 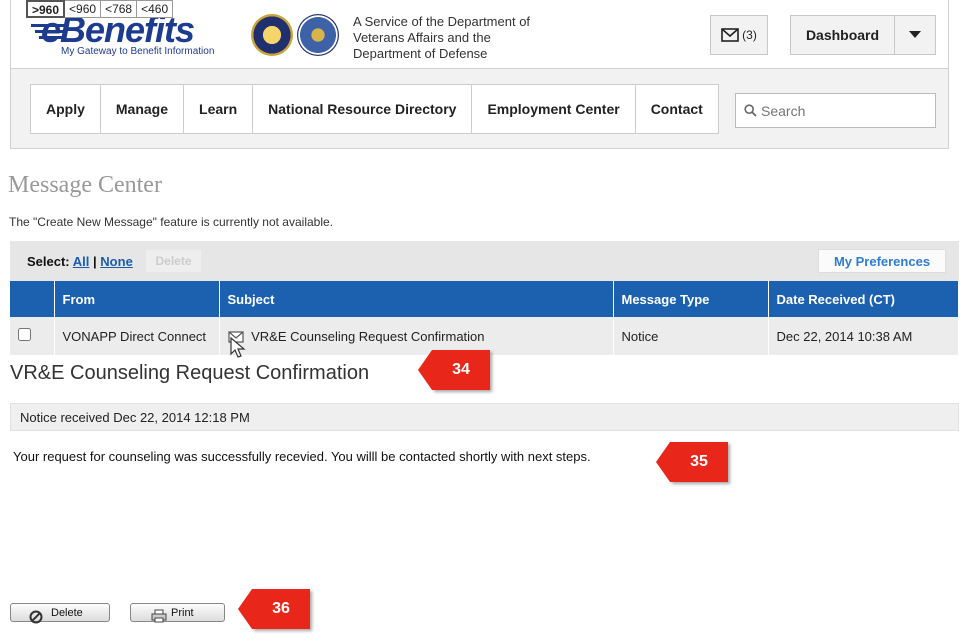 What do you see at coordinates (863, 336) in the screenshot?
I see `date-received-cell: Dec 22, 2014 10:38 AM` at bounding box center [863, 336].